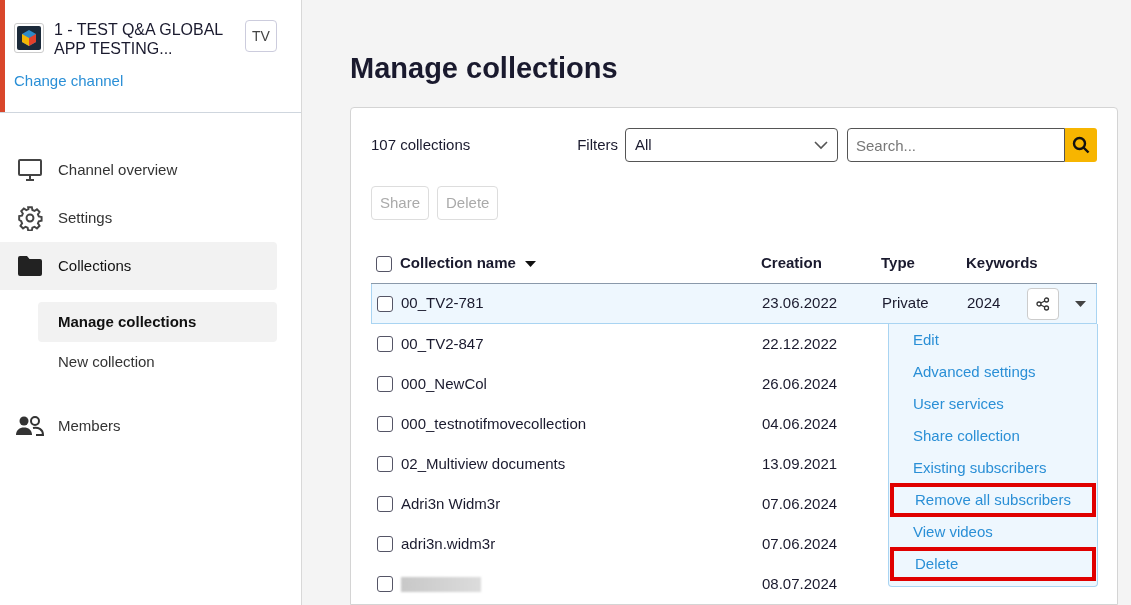 The image size is (1131, 605). What do you see at coordinates (30, 218) in the screenshot?
I see `settings-icon` at bounding box center [30, 218].